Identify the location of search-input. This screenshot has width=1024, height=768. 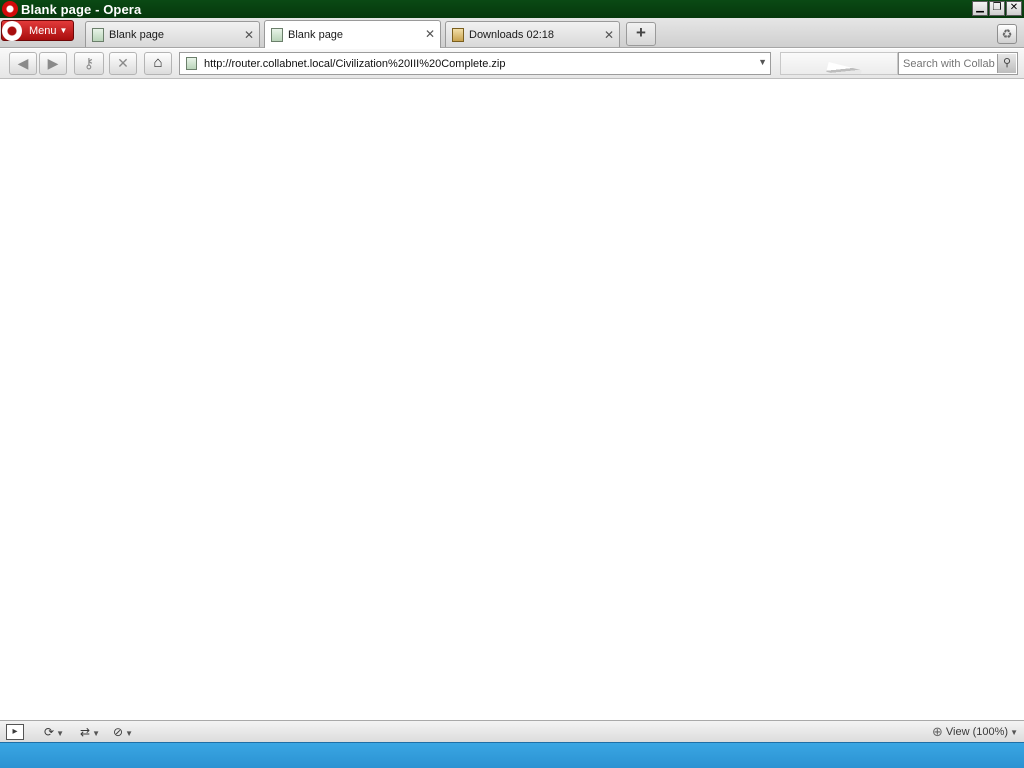
(949, 63).